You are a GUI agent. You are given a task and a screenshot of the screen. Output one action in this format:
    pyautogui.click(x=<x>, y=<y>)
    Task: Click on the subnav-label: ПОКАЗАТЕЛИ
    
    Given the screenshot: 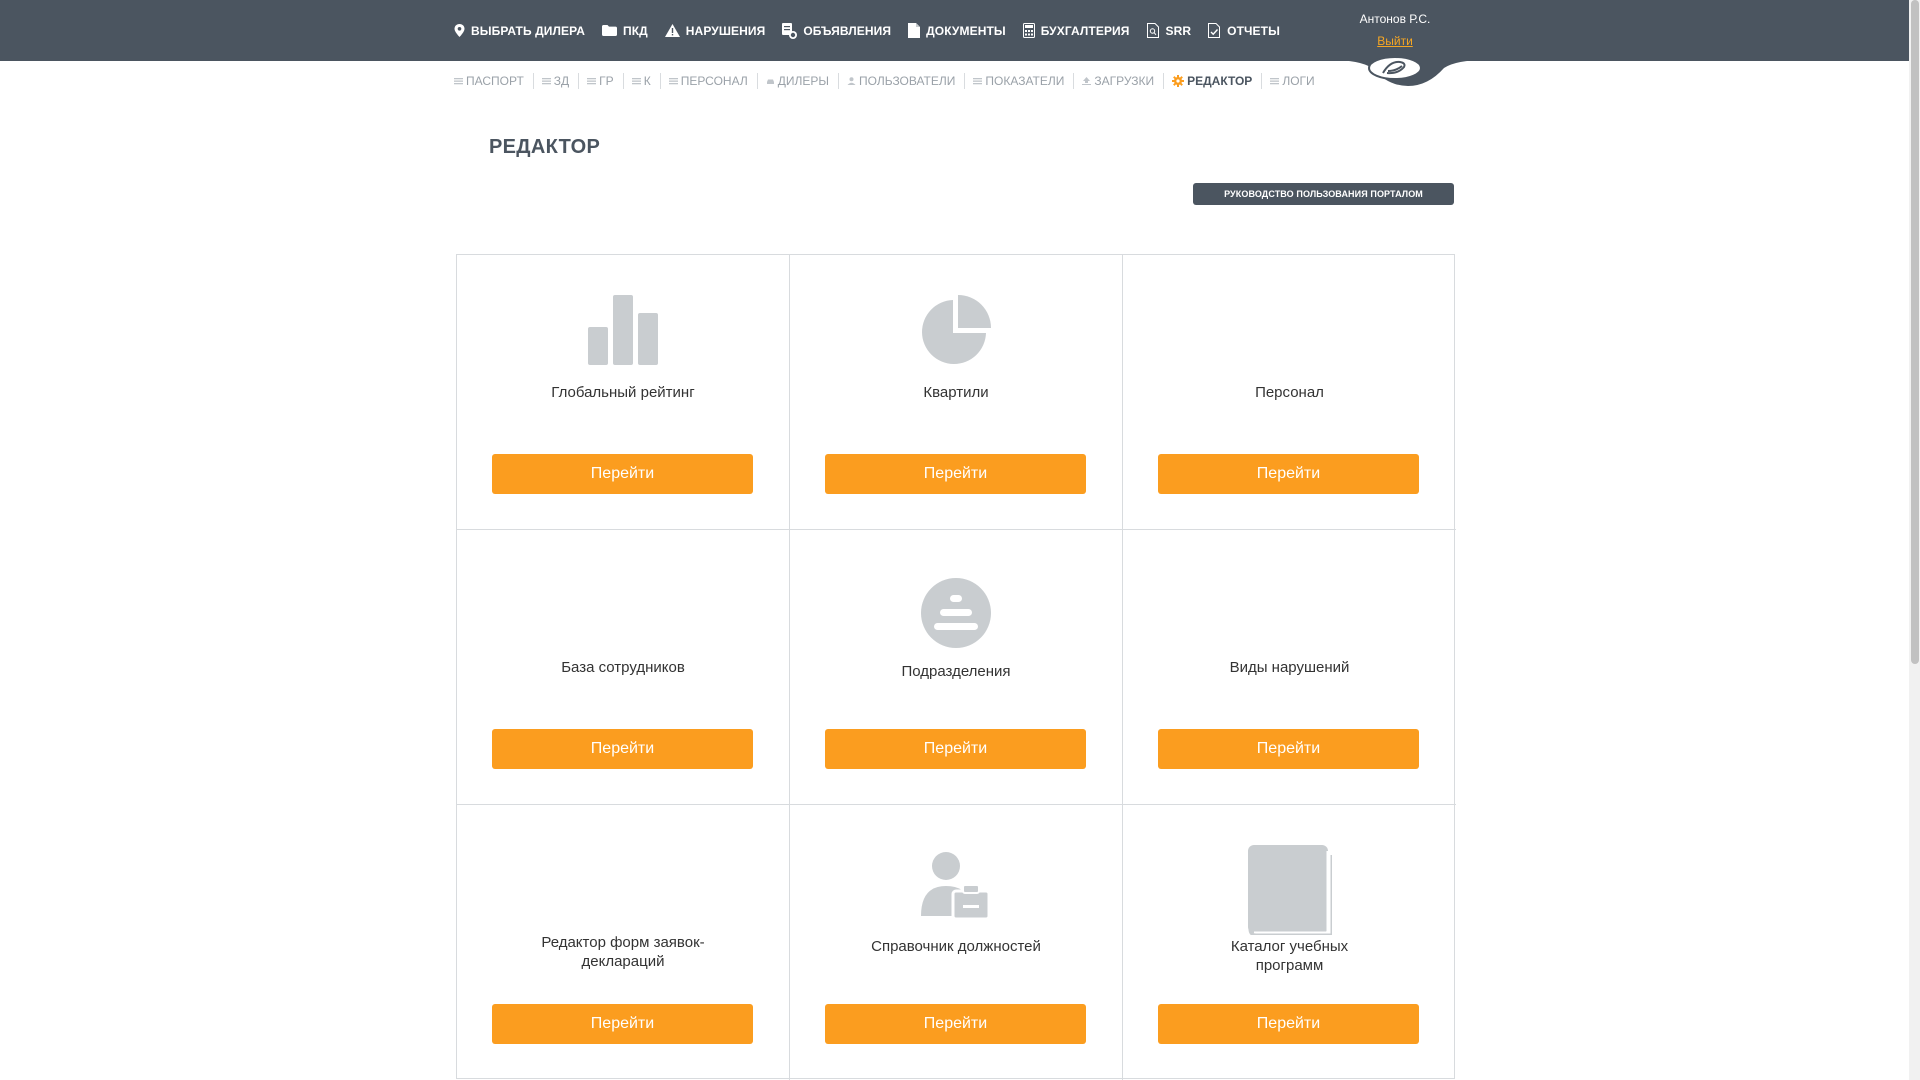 What is the action you would take?
    pyautogui.click(x=1025, y=81)
    